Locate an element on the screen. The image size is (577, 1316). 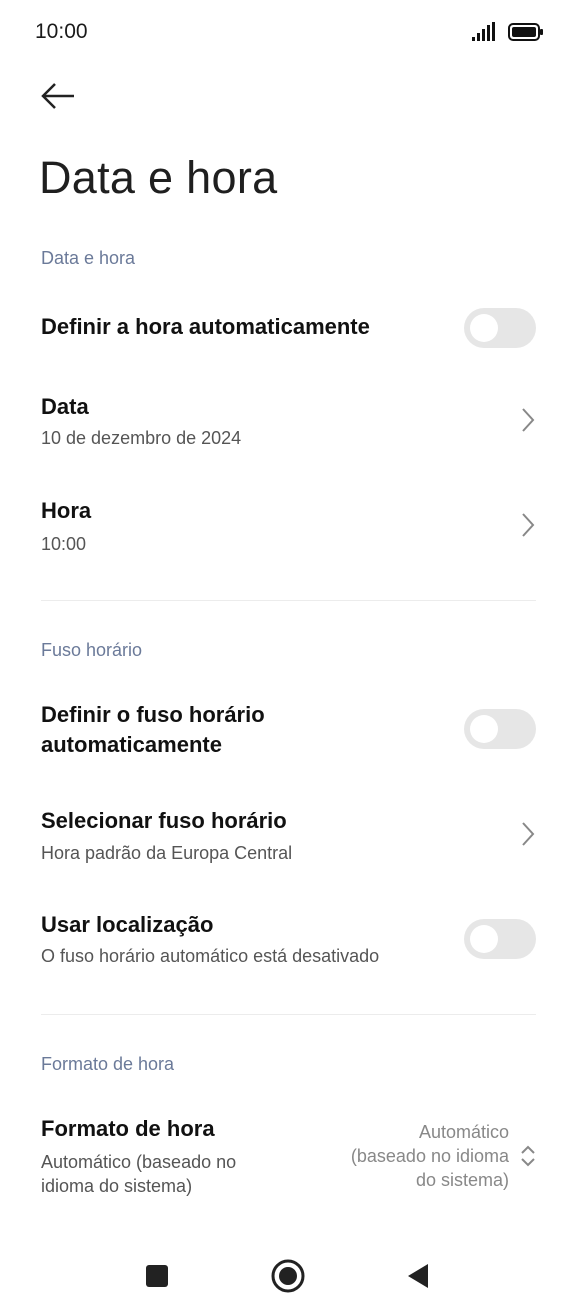
chevron-up-down-icon is located at coordinates (528, 1156).